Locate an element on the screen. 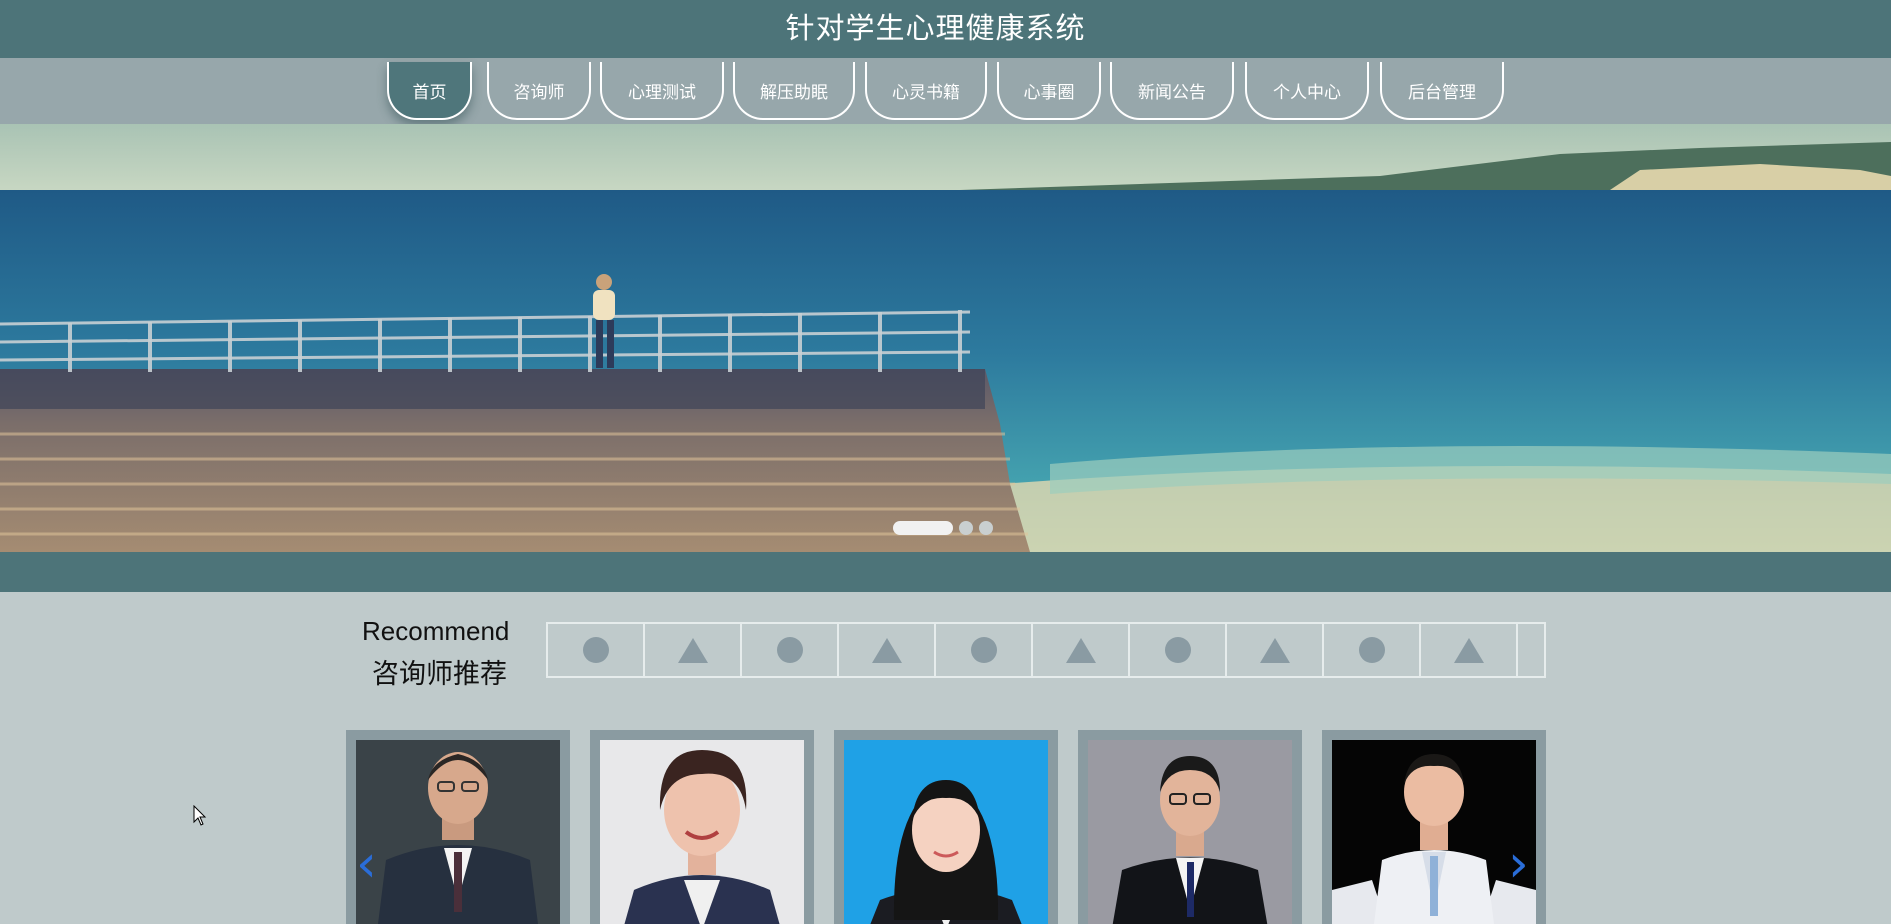 This screenshot has height=924, width=1891. counselor-4-photo is located at coordinates (1190, 832).